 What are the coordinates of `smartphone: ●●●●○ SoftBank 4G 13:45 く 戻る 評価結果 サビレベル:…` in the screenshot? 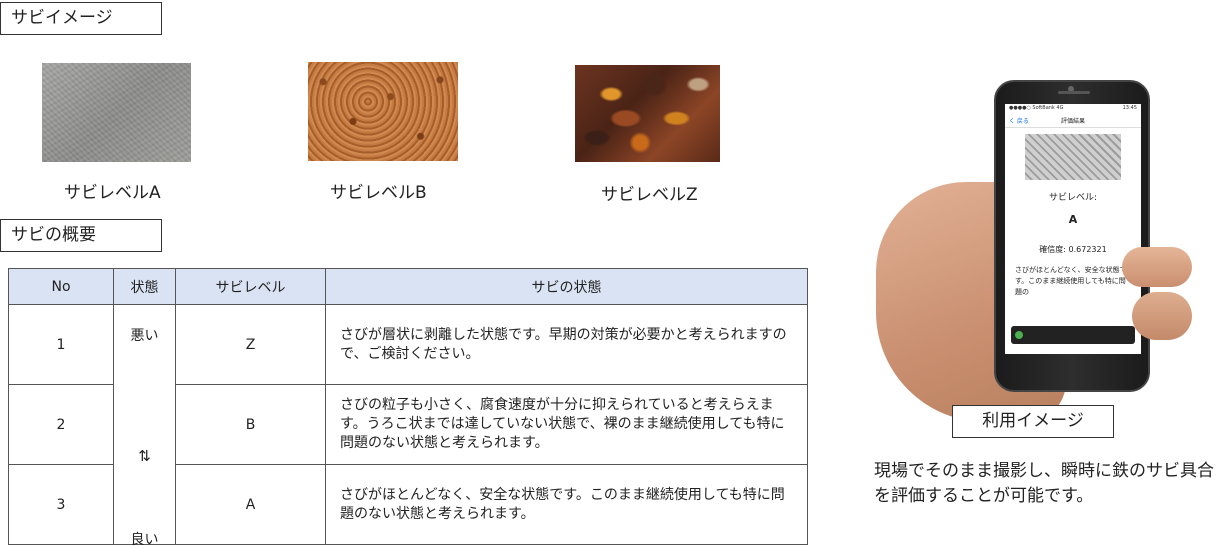 It's located at (1072, 236).